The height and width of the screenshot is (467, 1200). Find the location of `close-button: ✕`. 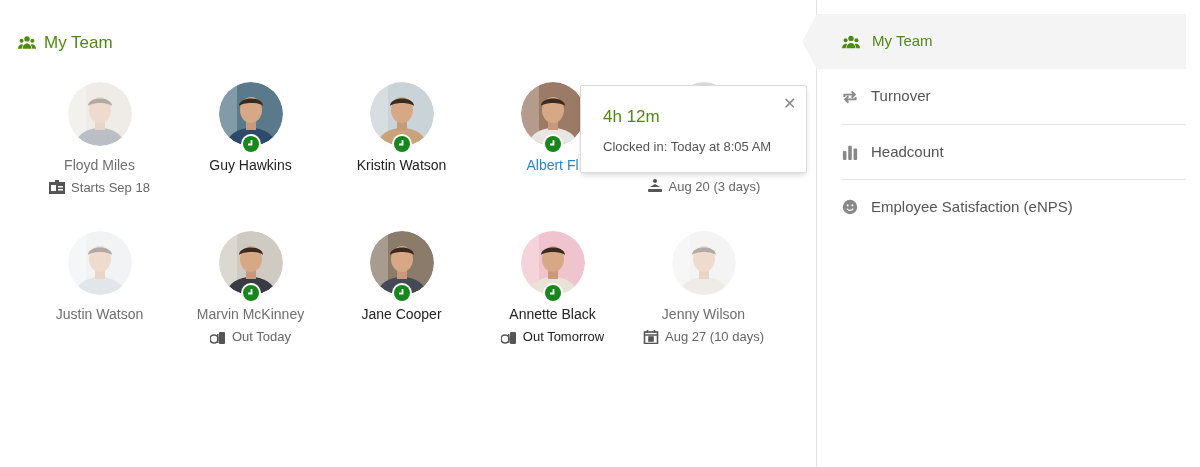

close-button: ✕ is located at coordinates (789, 103).